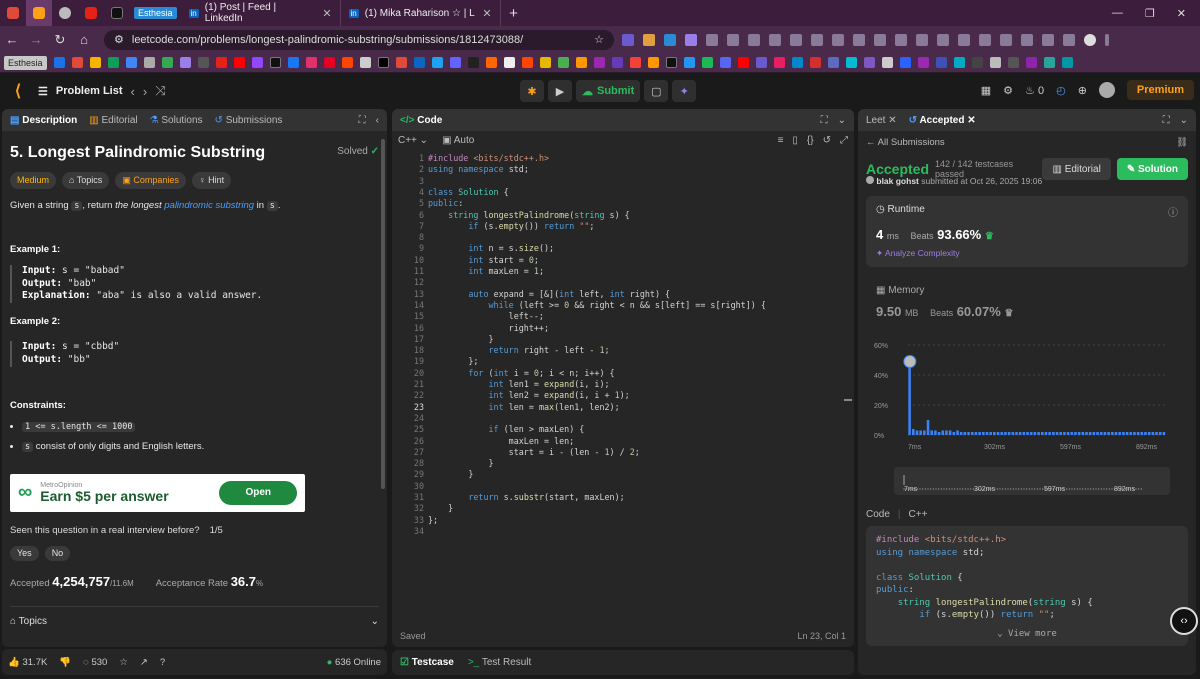 The height and width of the screenshot is (679, 1200). I want to click on new-tab-button: +, so click(514, 13).